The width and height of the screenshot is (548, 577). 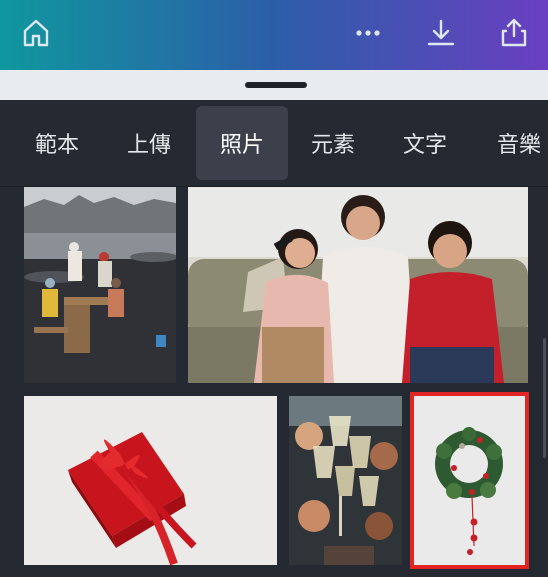 I want to click on share-icon, so click(x=514, y=33).